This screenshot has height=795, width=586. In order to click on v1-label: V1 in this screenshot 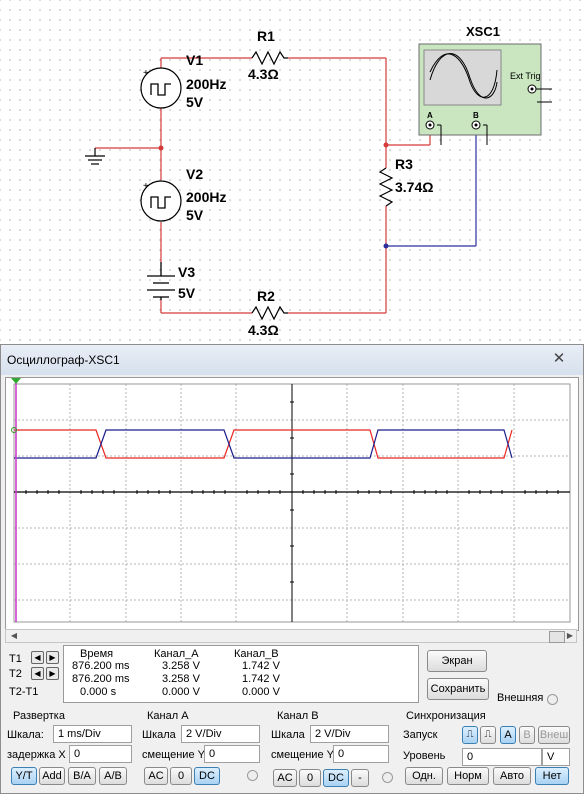, I will do `click(195, 60)`.